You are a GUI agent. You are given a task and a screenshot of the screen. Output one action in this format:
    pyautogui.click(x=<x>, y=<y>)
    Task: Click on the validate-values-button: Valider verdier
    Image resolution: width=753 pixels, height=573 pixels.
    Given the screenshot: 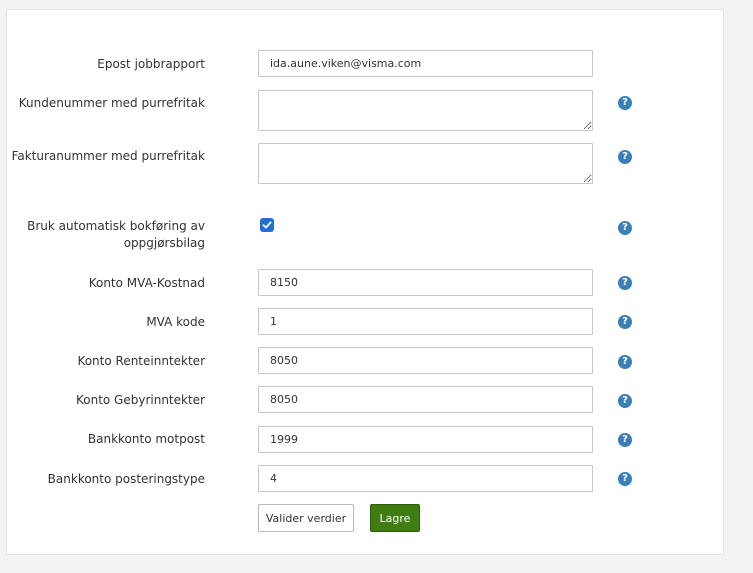 What is the action you would take?
    pyautogui.click(x=306, y=518)
    